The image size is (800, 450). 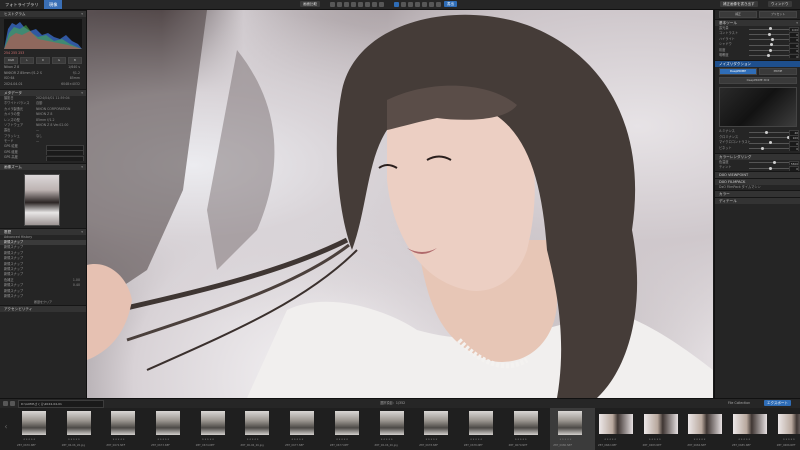 What do you see at coordinates (738, 72) in the screenshot?
I see `deepprime-option: DeepPRIME` at bounding box center [738, 72].